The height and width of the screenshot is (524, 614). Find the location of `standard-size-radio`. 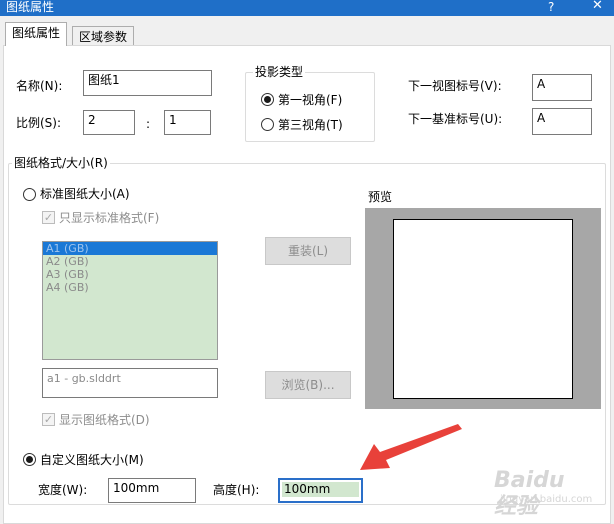

standard-size-radio is located at coordinates (29, 194).